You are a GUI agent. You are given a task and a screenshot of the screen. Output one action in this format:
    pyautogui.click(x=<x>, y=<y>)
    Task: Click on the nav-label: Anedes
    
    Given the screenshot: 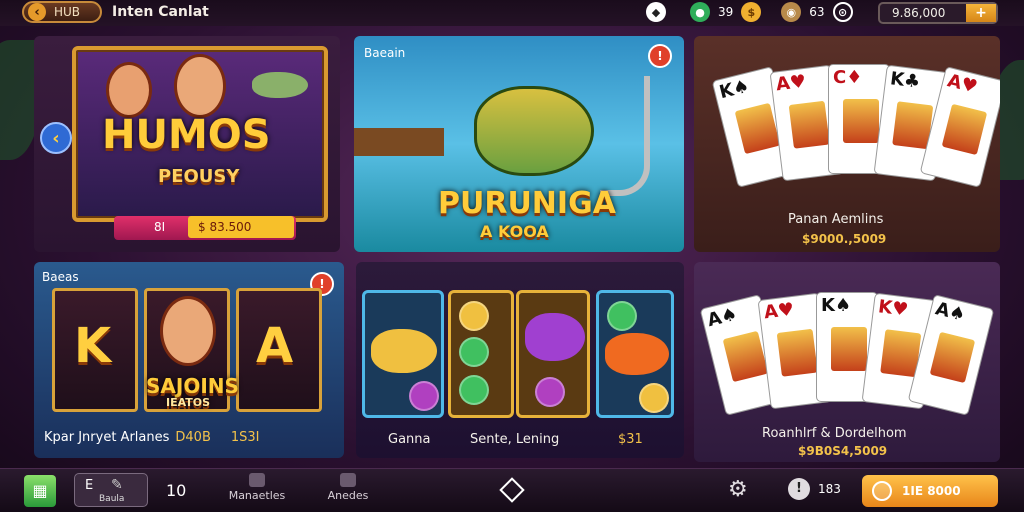 What is the action you would take?
    pyautogui.click(x=348, y=495)
    